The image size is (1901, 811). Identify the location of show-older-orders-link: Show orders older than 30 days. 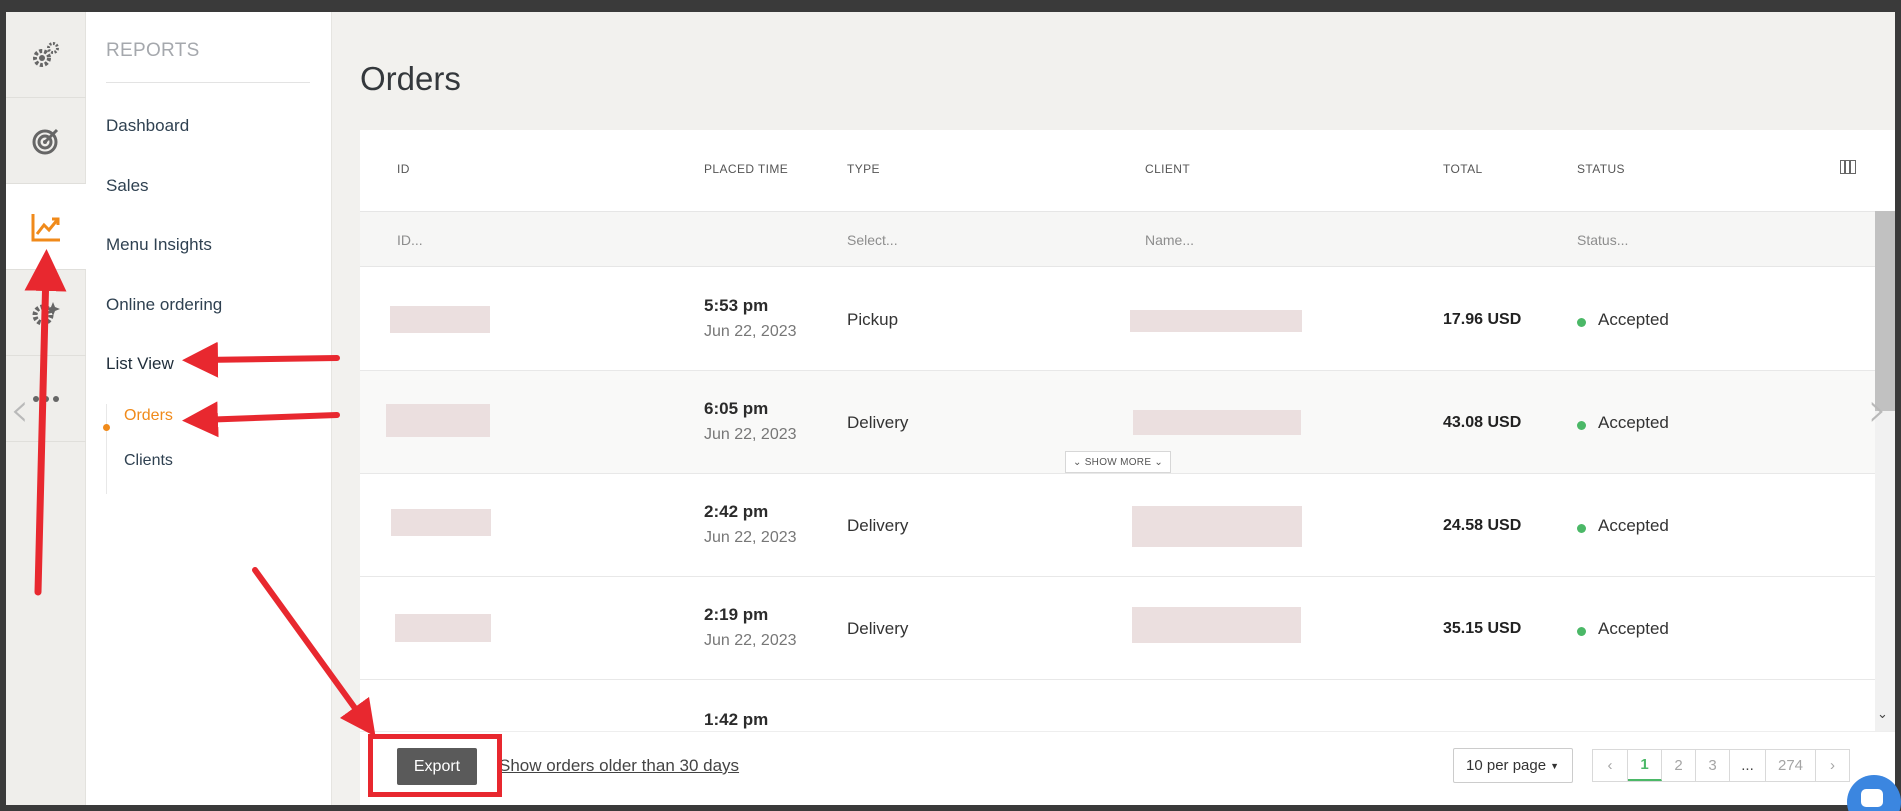
(619, 766).